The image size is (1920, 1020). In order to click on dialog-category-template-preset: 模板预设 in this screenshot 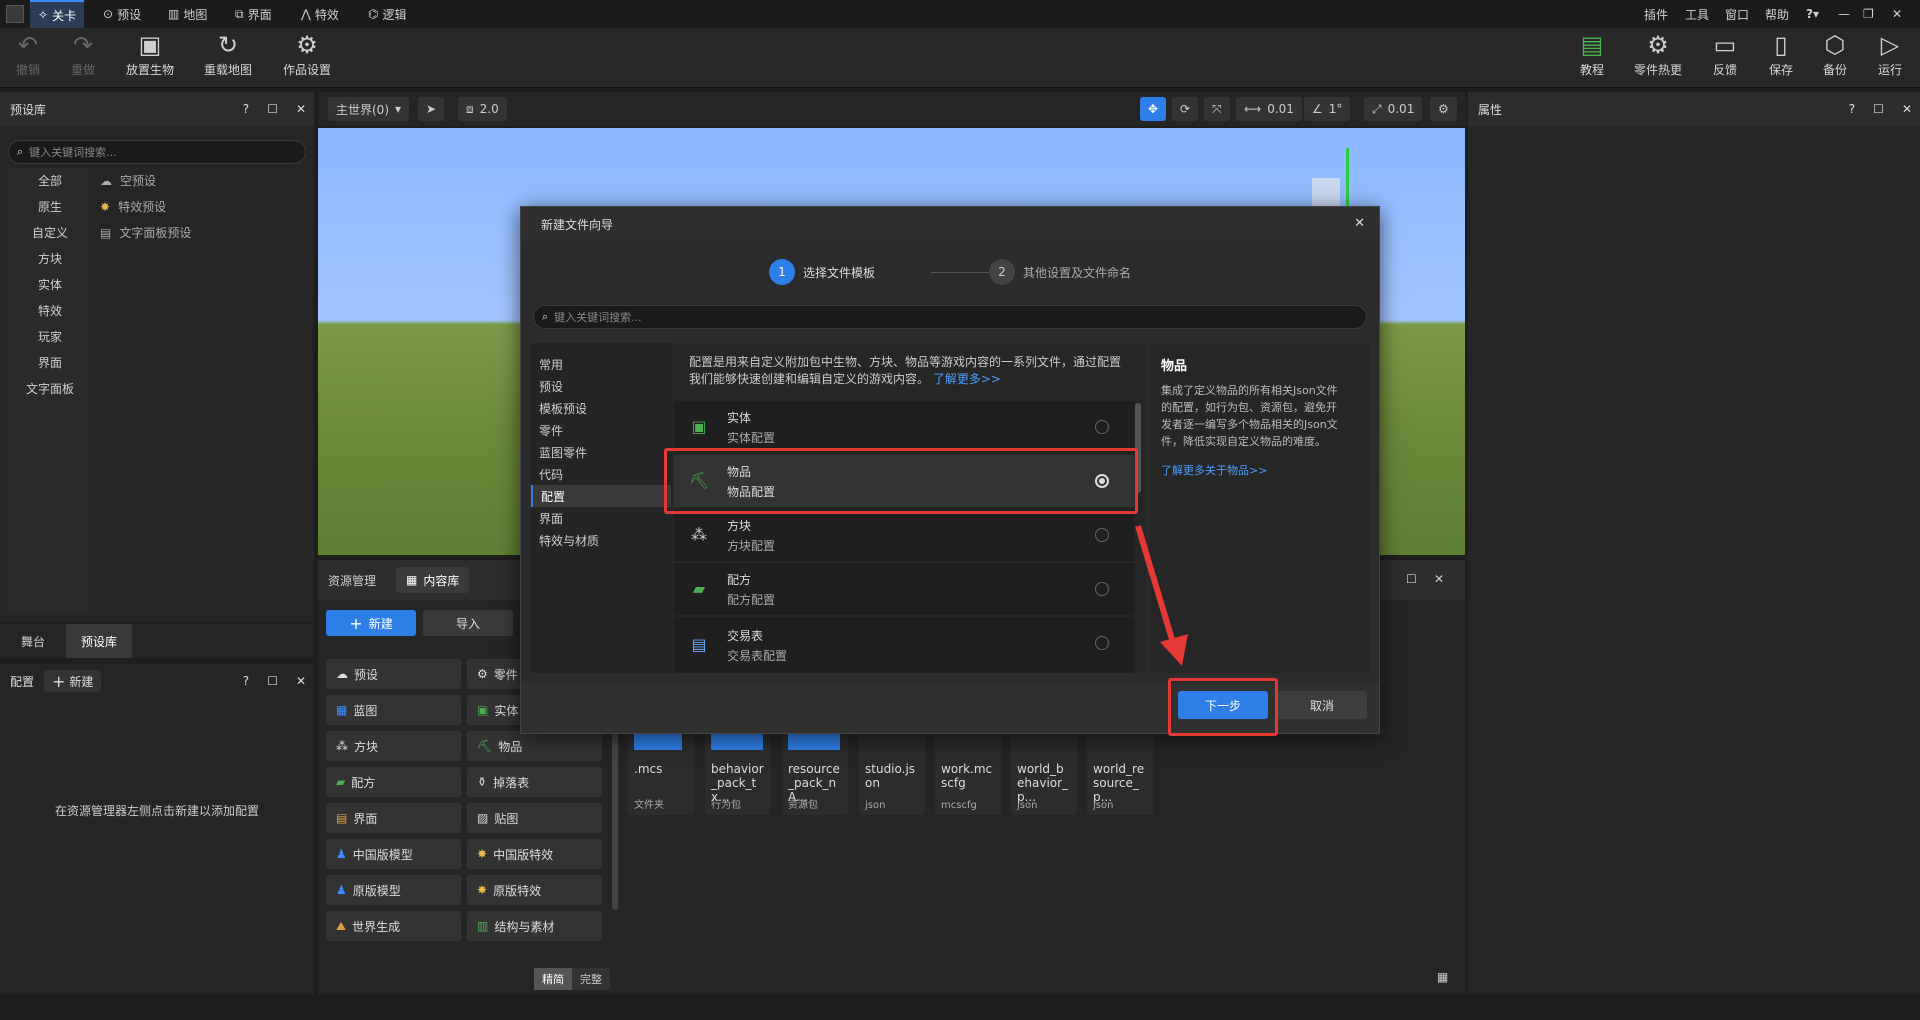, I will do `click(601, 408)`.